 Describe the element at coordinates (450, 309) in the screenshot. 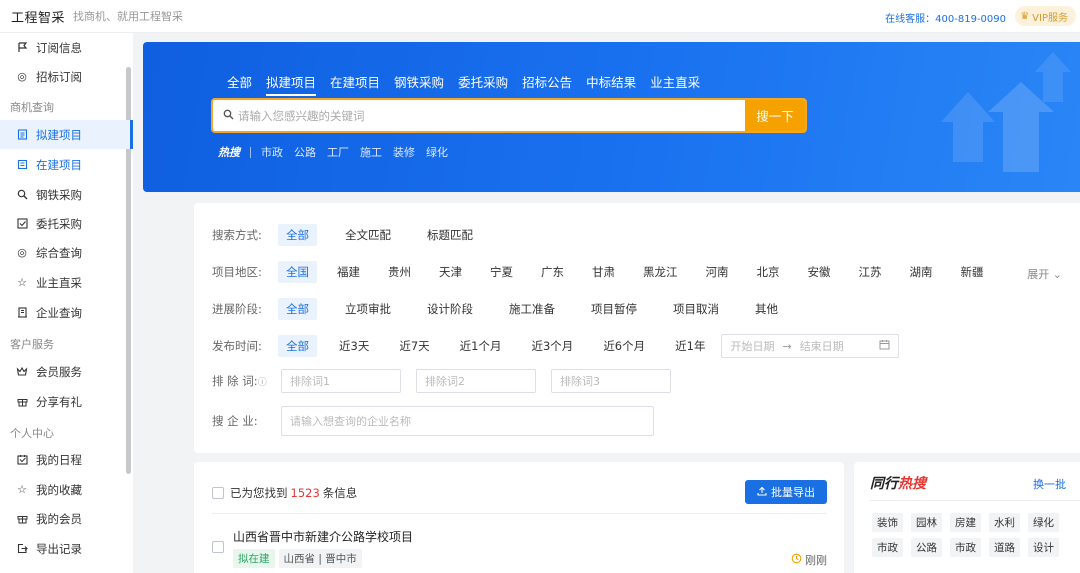

I see `filter-option: 设计阶段` at that location.